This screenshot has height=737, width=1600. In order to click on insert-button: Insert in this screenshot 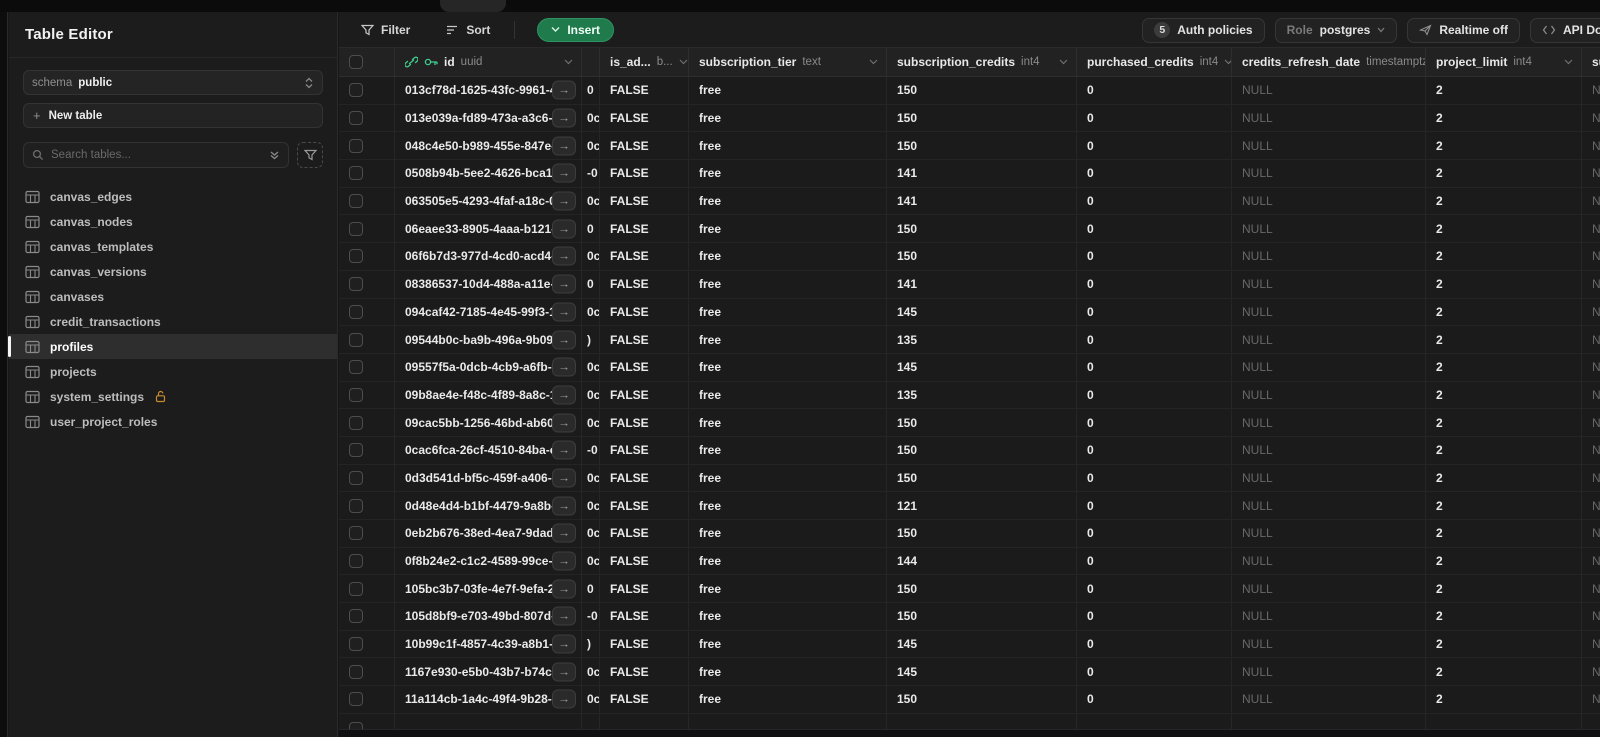, I will do `click(576, 29)`.